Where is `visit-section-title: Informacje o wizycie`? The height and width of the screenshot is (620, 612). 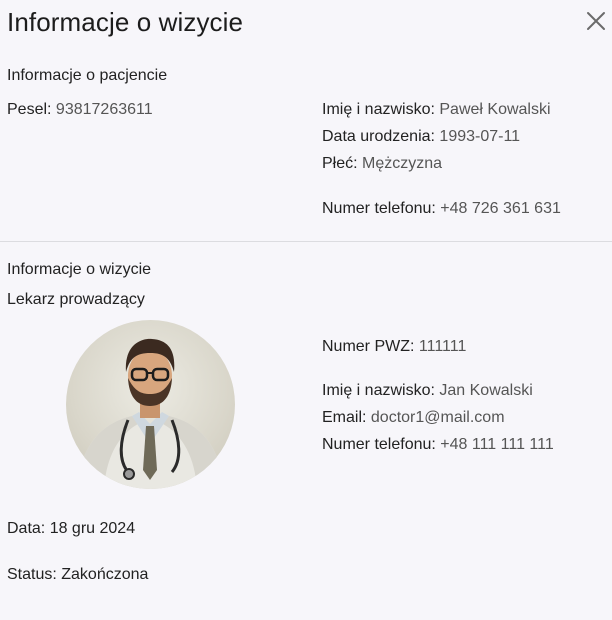 visit-section-title: Informacje o wizycie is located at coordinates (79, 269).